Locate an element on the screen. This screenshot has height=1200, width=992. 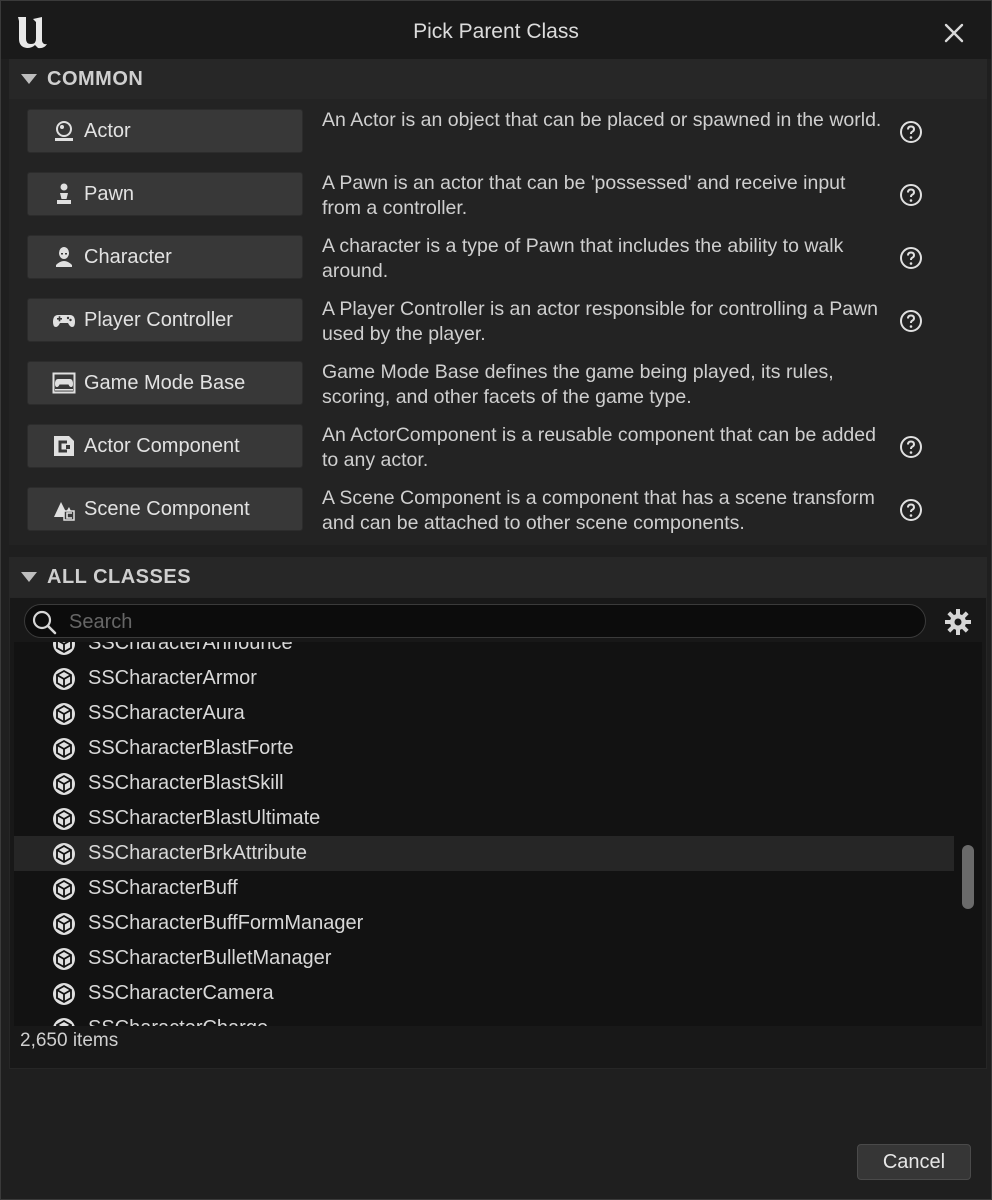
actor-component-button: Actor Component is located at coordinates (165, 446).